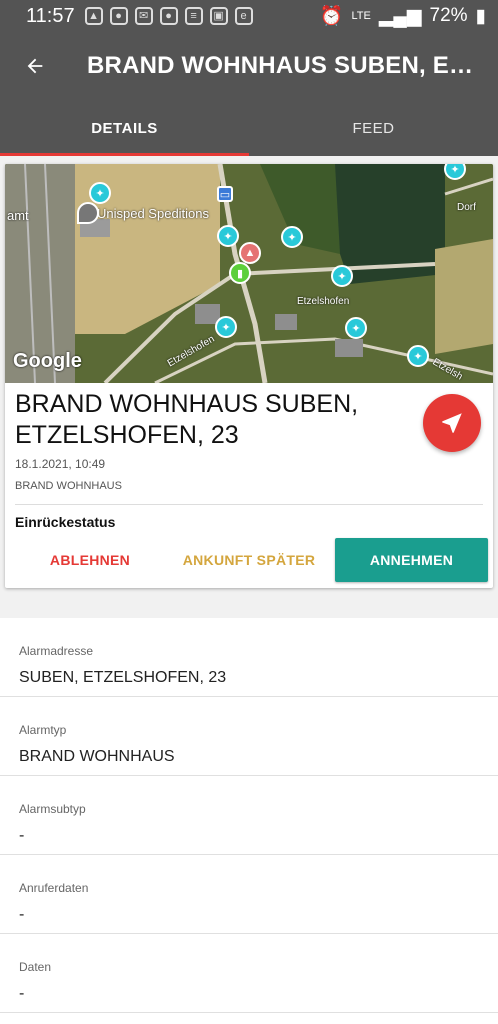 This screenshot has width=498, height=1024. What do you see at coordinates (225, 194) in the screenshot?
I see `bus-stop-icon: ▭` at bounding box center [225, 194].